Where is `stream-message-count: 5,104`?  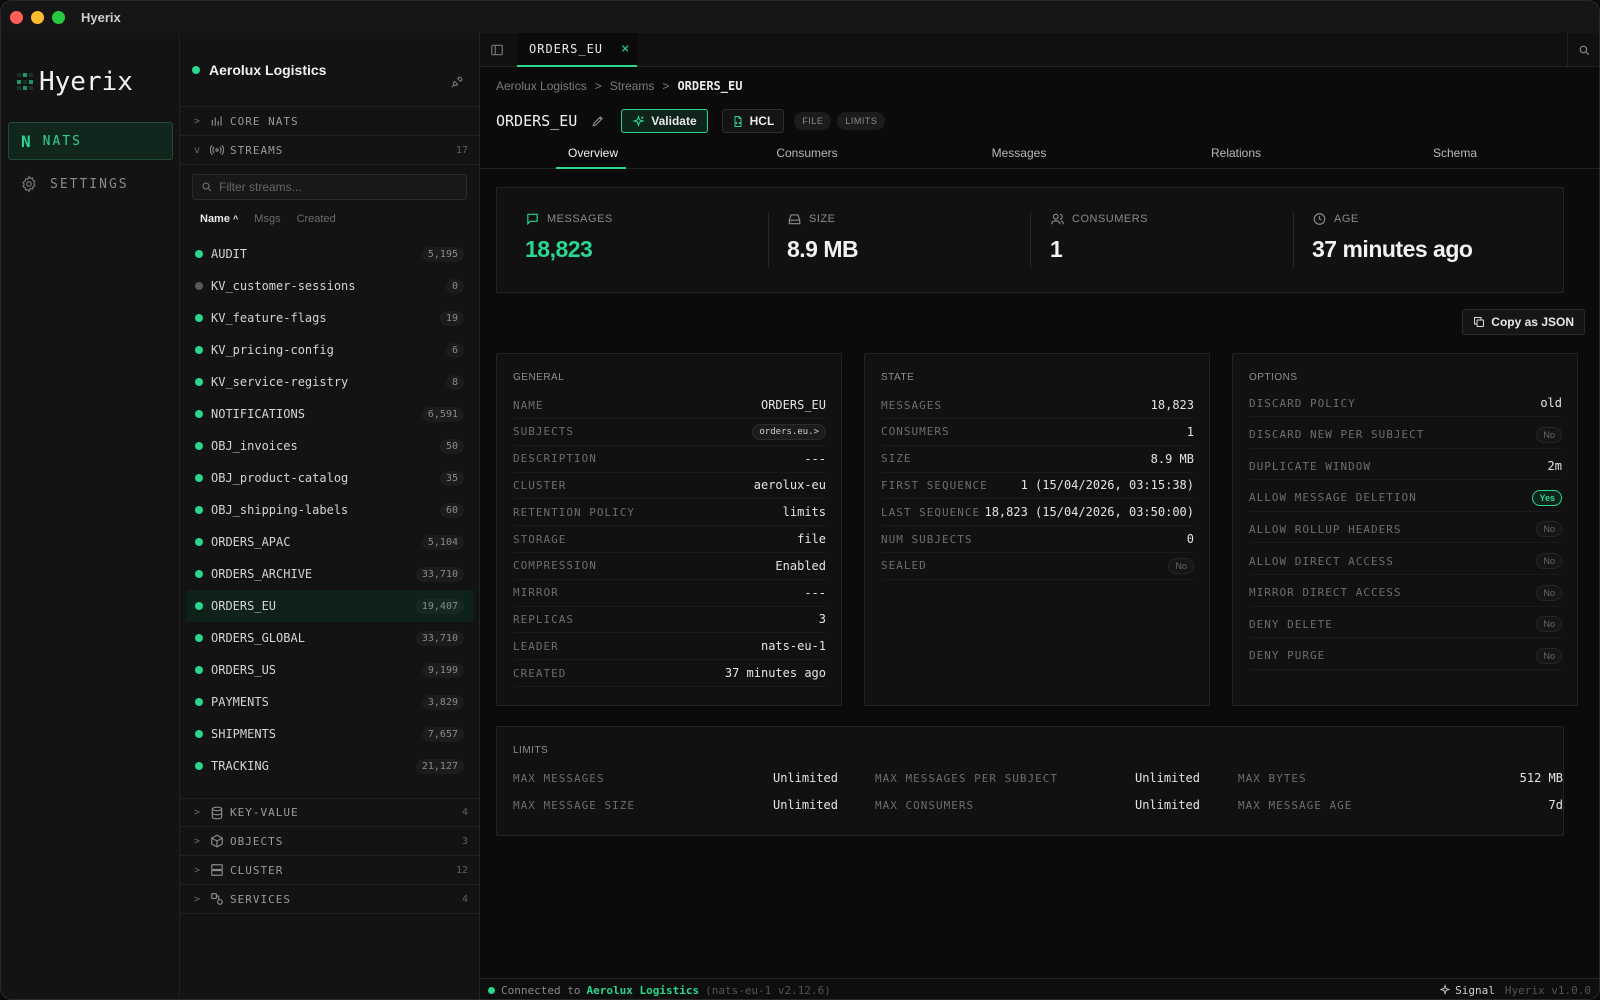
stream-message-count: 5,104 is located at coordinates (442, 542).